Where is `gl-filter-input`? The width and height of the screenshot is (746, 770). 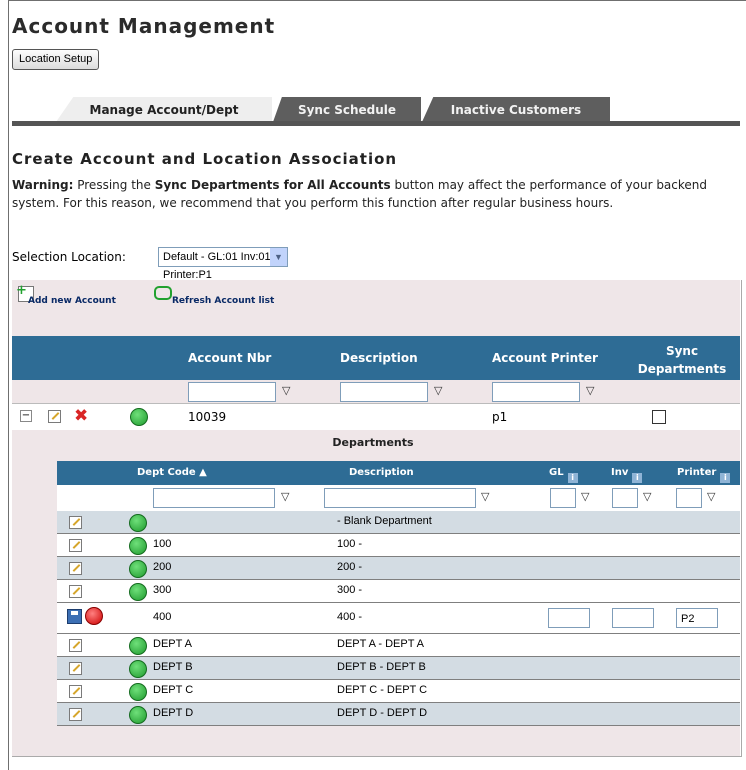 gl-filter-input is located at coordinates (563, 498).